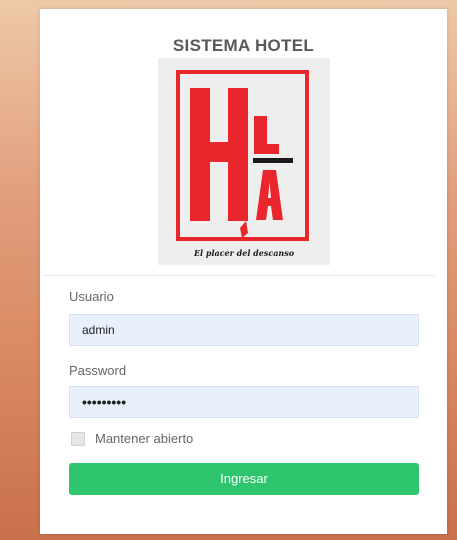 This screenshot has width=457, height=540. What do you see at coordinates (243, 45) in the screenshot?
I see `page-title: SISTEMA HOTEL` at bounding box center [243, 45].